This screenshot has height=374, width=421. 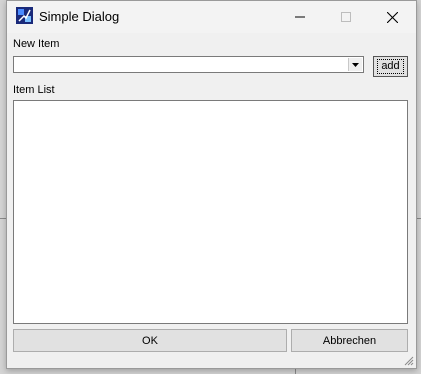 I want to click on ok-button: OK, so click(x=150, y=340).